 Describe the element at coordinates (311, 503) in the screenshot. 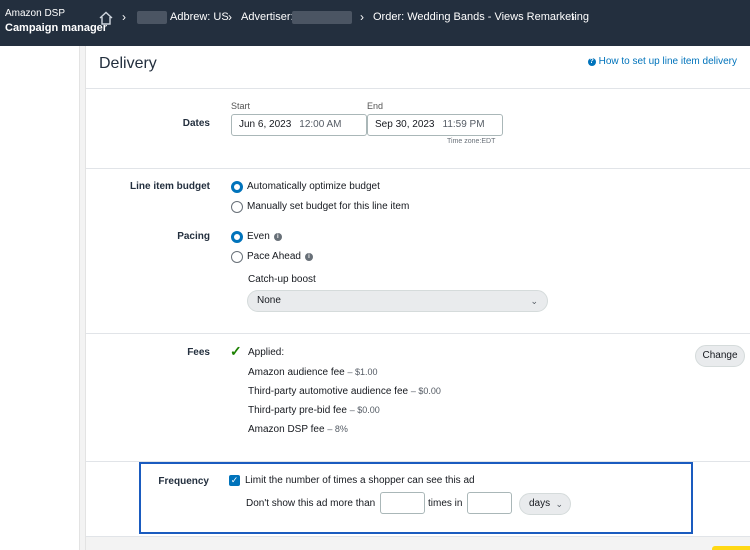

I see `dont-show-label: Don't show this ad more than` at that location.